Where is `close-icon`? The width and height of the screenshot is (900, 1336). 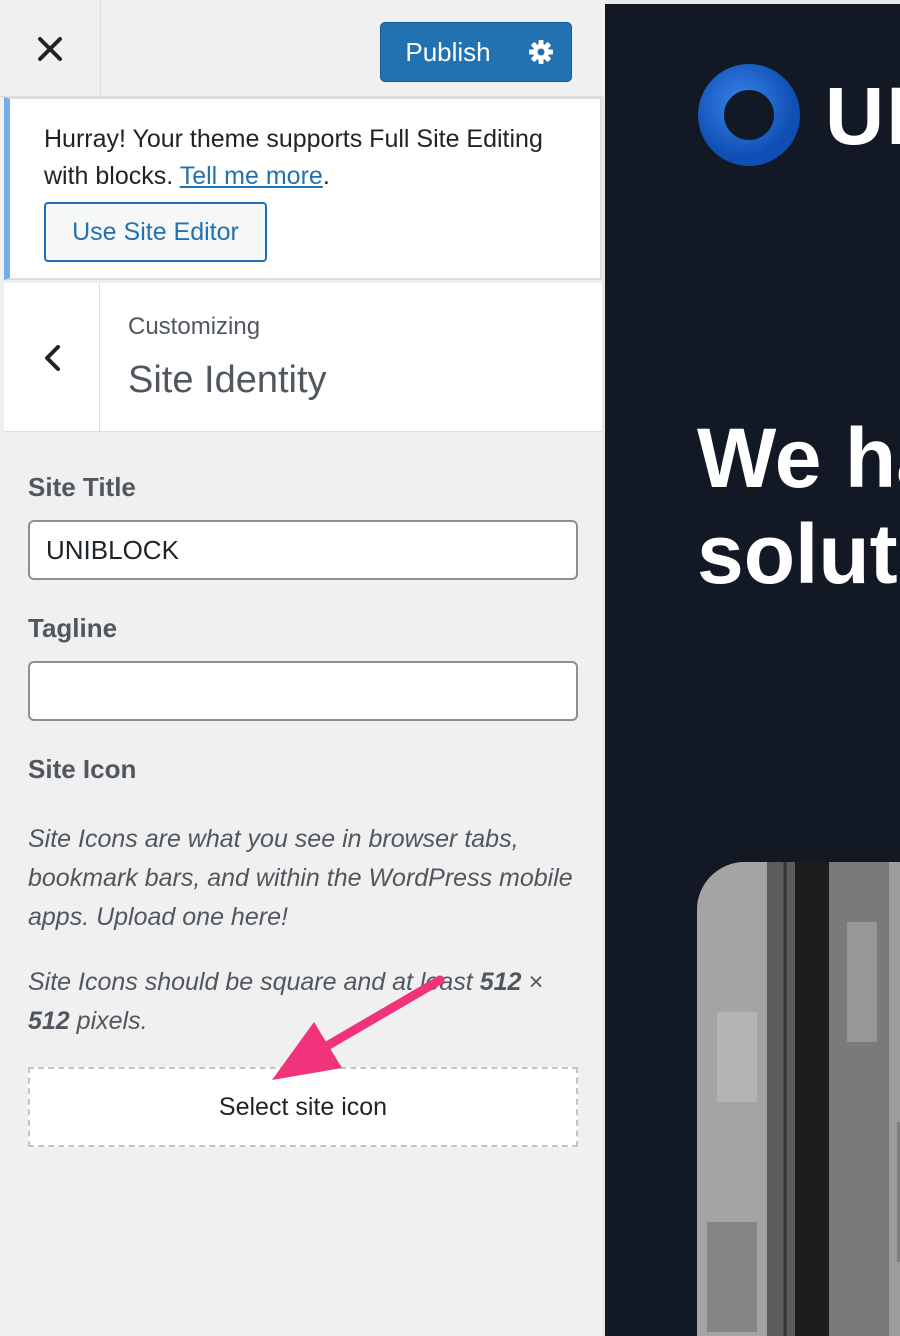
close-icon is located at coordinates (50, 48).